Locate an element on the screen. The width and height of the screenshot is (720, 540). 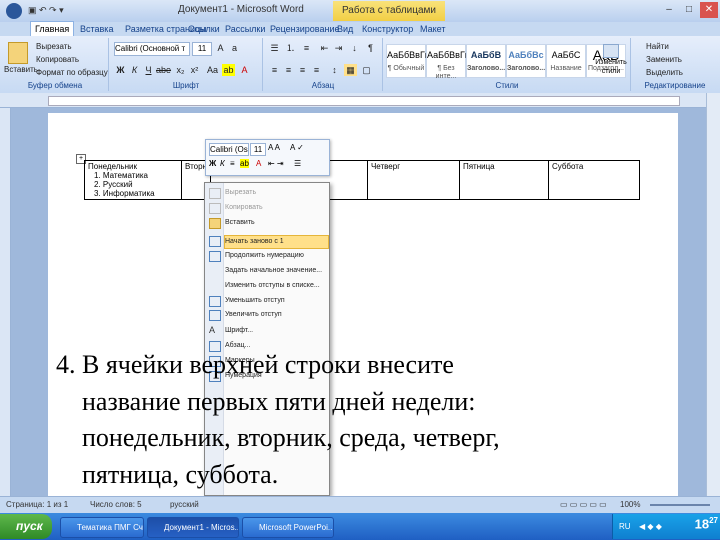
menu-item-paste: Вставить is located at coordinates (275, 223).